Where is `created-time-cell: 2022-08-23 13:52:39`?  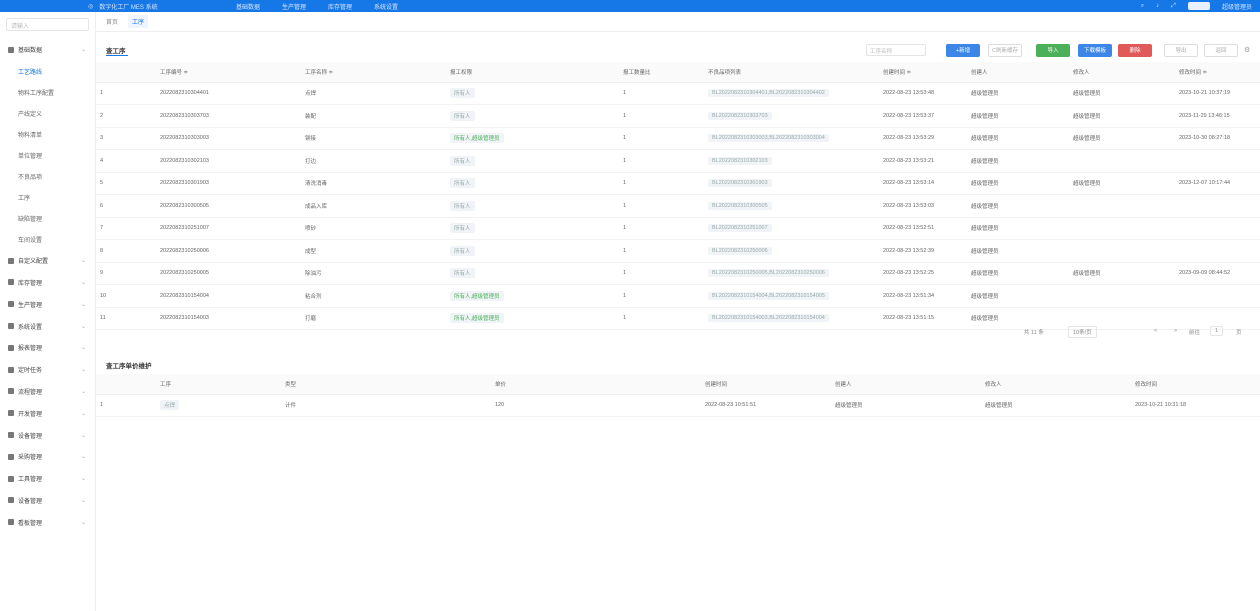
created-time-cell: 2022-08-23 13:52:39 is located at coordinates (923, 251).